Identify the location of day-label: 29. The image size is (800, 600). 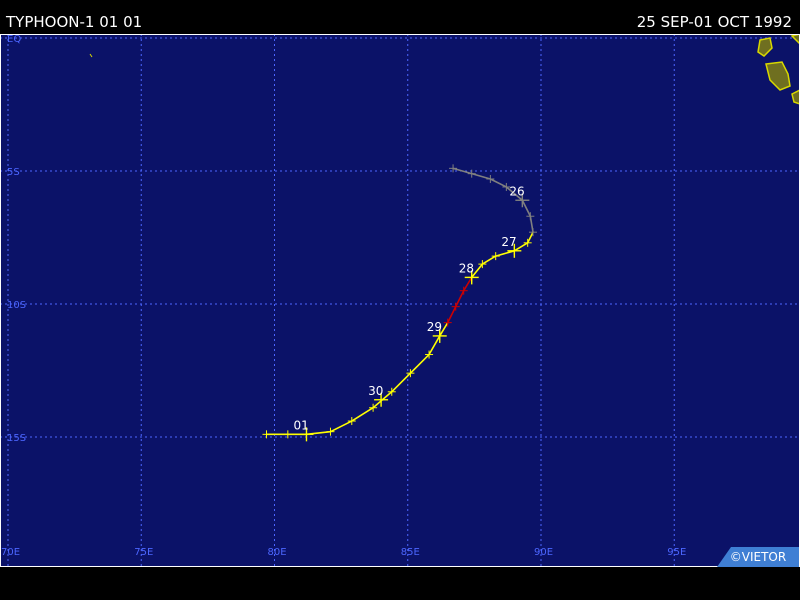
(434, 327).